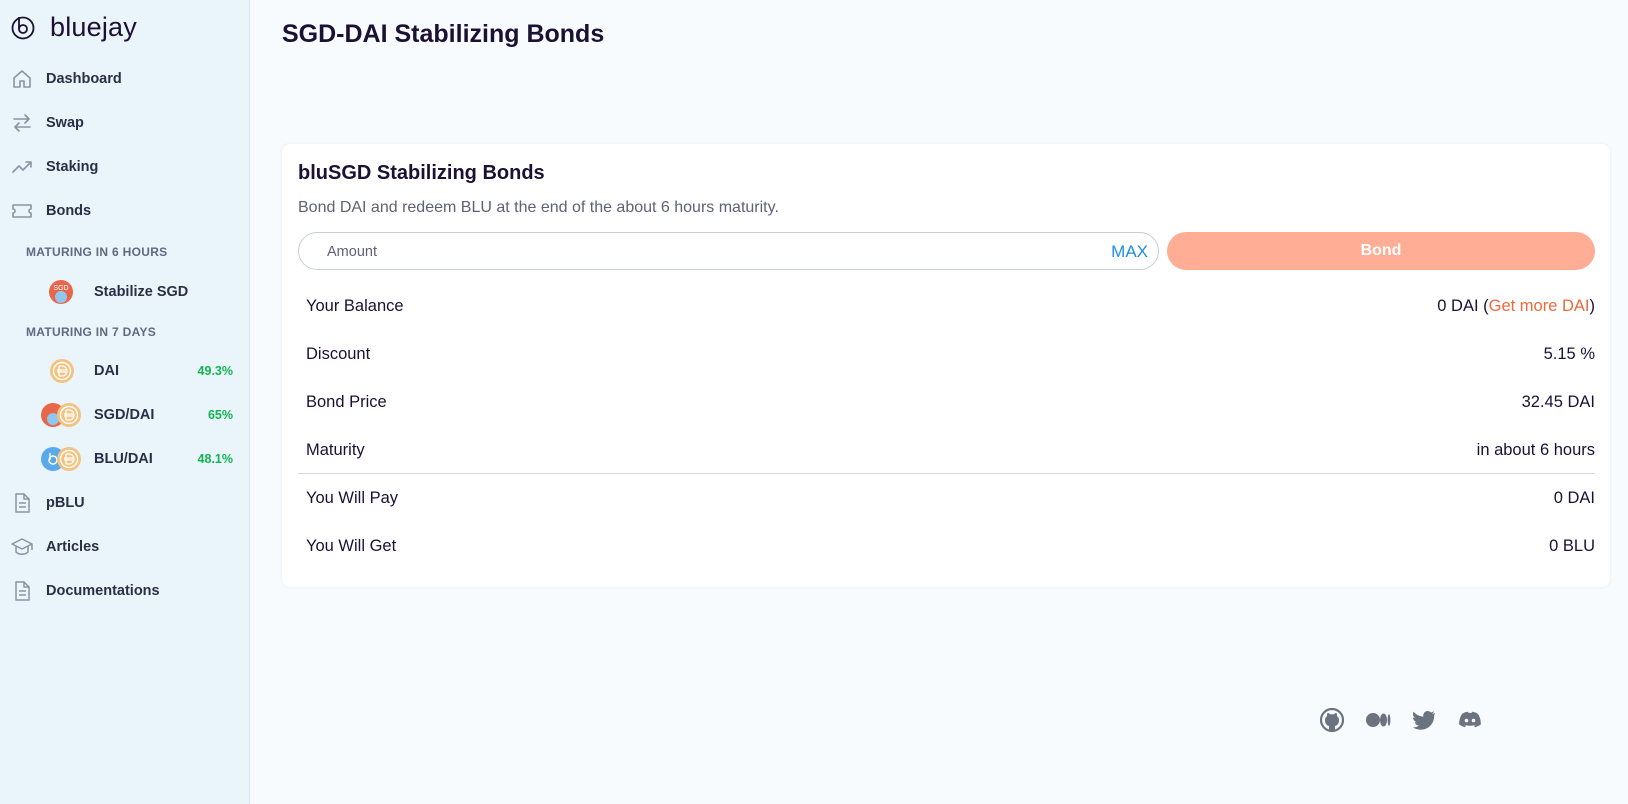 The image size is (1628, 804). I want to click on nav-articles: Articles, so click(125, 547).